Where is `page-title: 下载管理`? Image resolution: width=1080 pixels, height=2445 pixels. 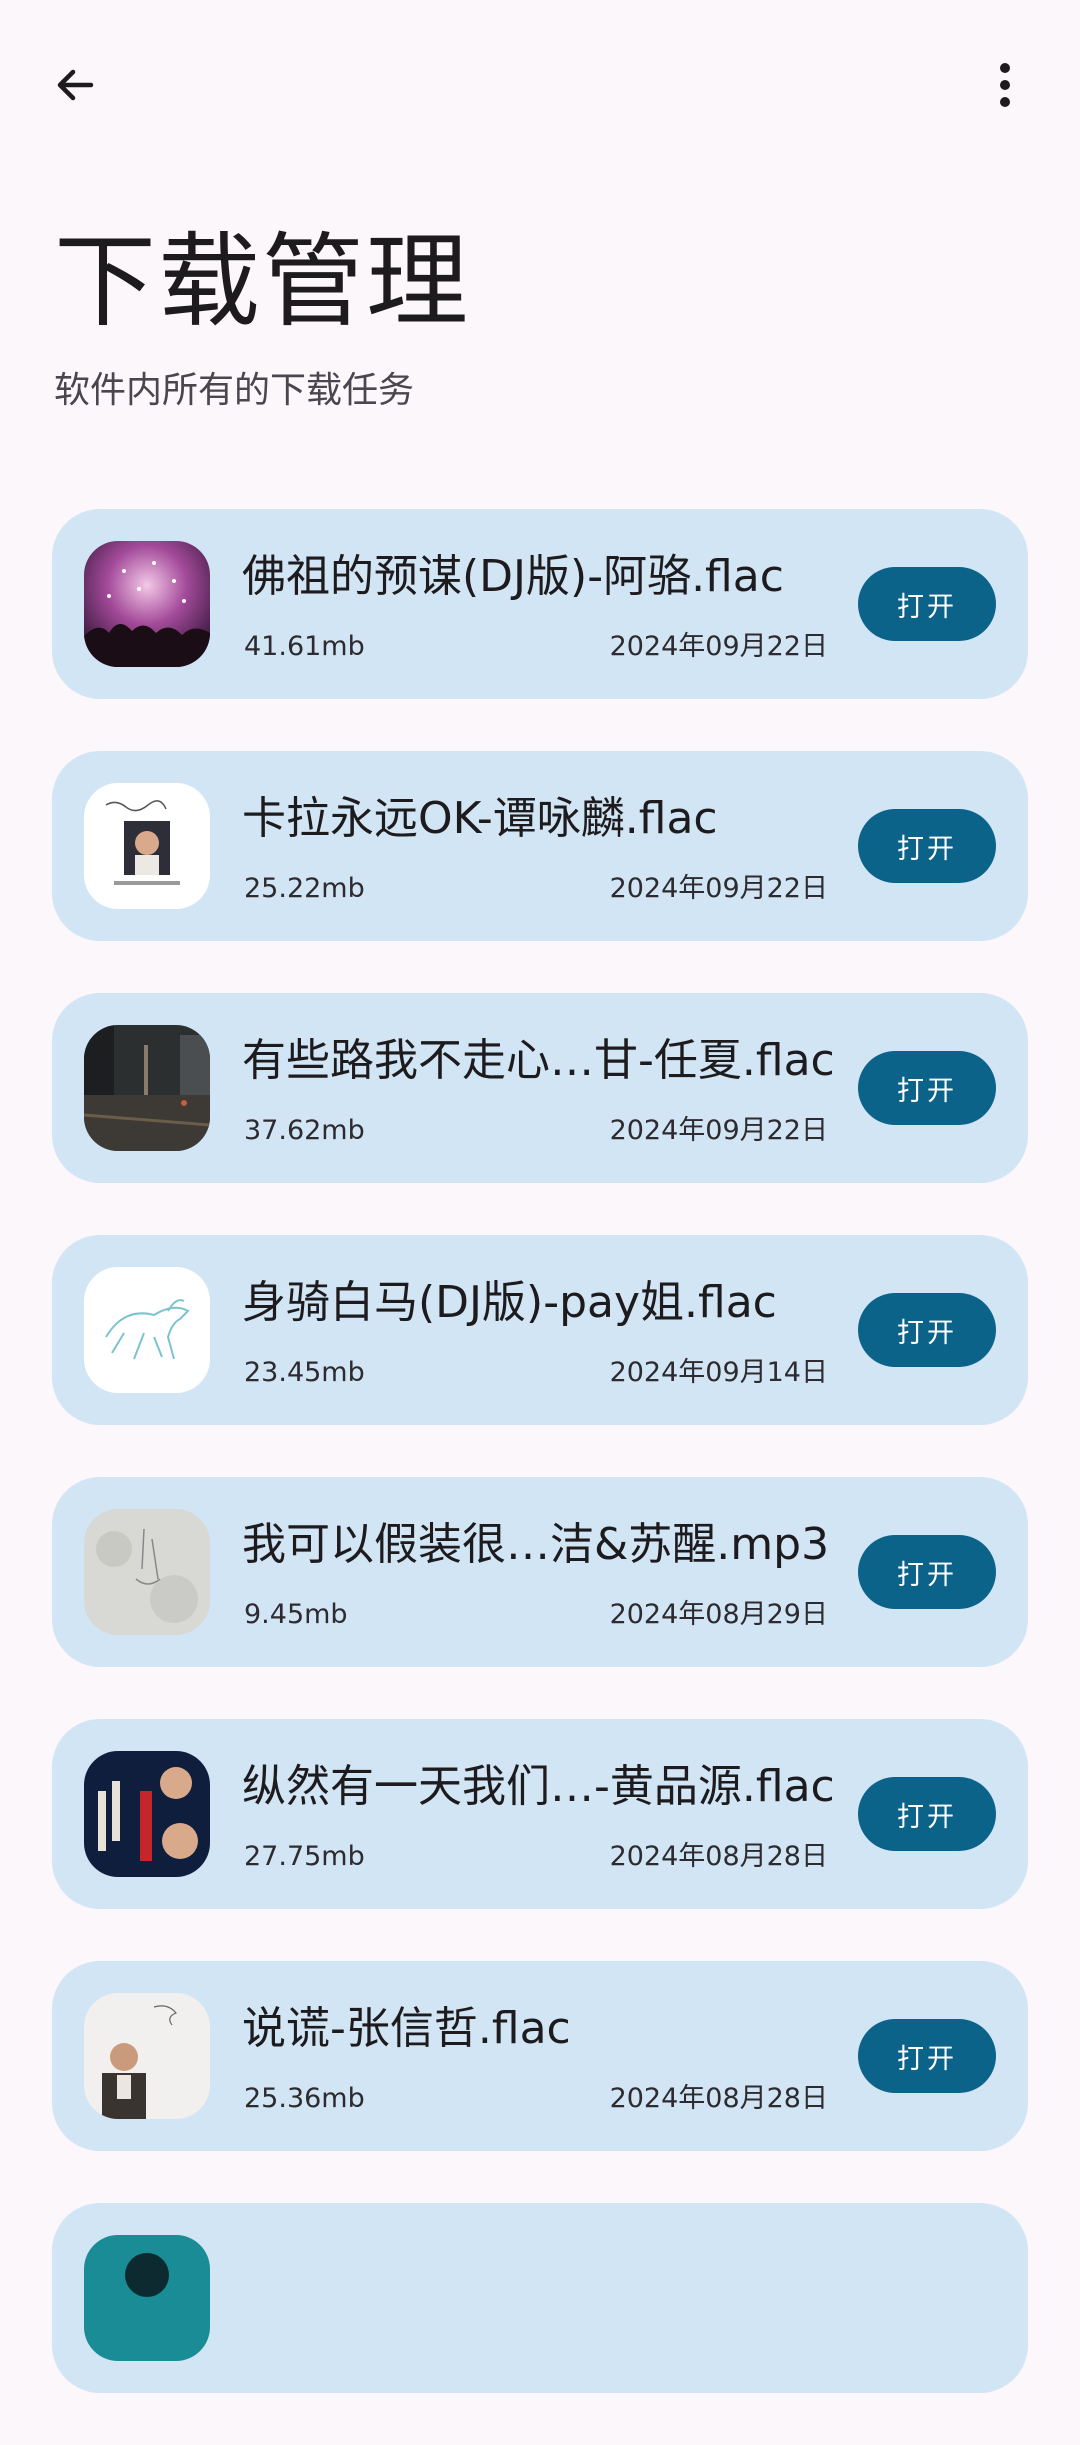
page-title: 下载管理 is located at coordinates (262, 282).